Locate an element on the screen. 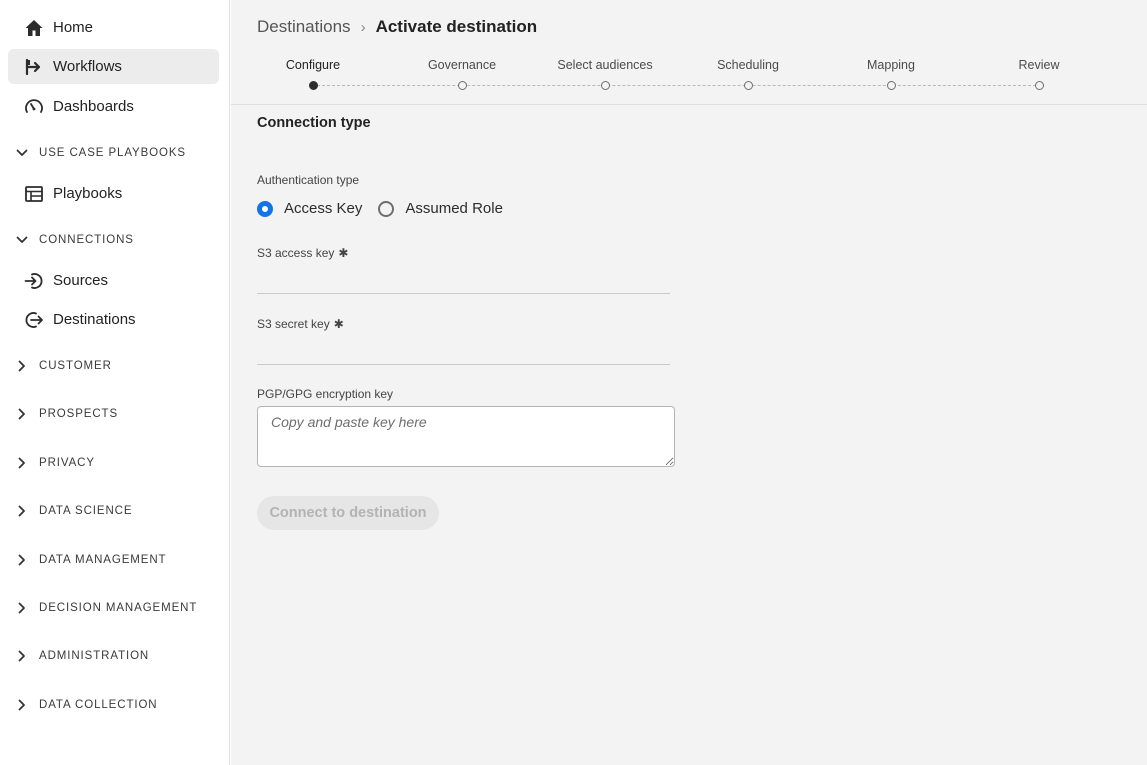 This screenshot has width=1147, height=765. section-use-case-playbooks: USE CASE PLAYBOOKS is located at coordinates (101, 153).